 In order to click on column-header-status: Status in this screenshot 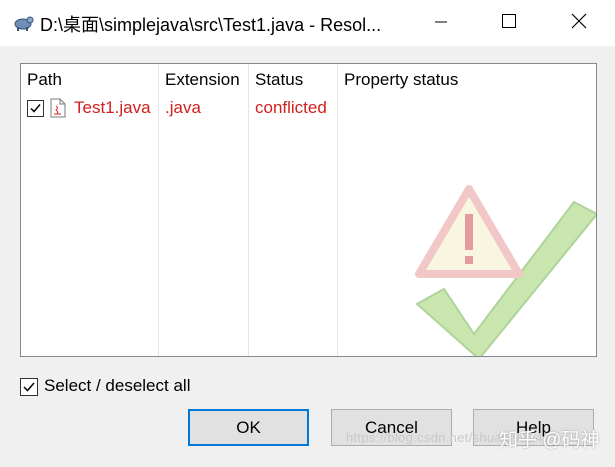, I will do `click(279, 80)`.